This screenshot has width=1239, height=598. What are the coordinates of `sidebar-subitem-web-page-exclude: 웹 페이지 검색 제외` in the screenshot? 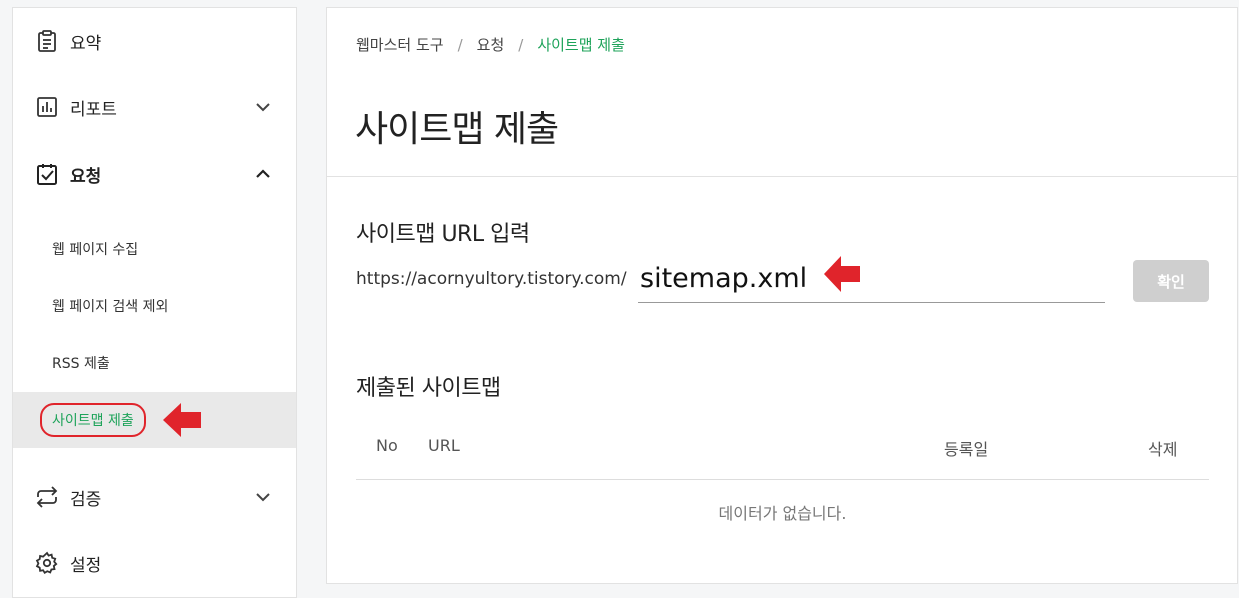 It's located at (154, 306).